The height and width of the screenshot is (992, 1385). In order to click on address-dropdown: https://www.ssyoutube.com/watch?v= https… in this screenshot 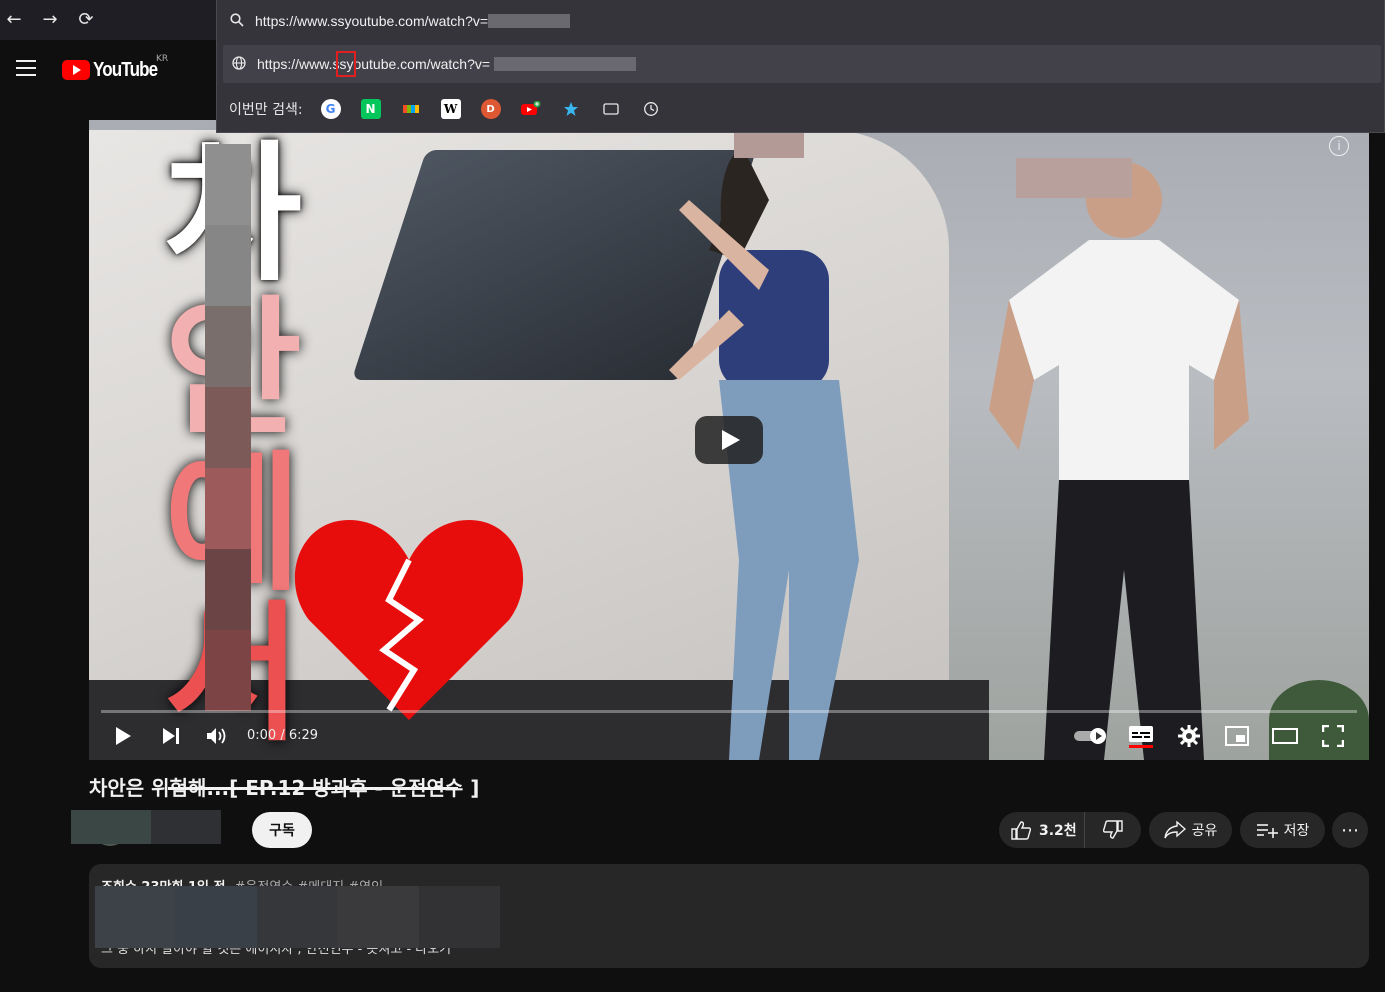, I will do `click(800, 66)`.